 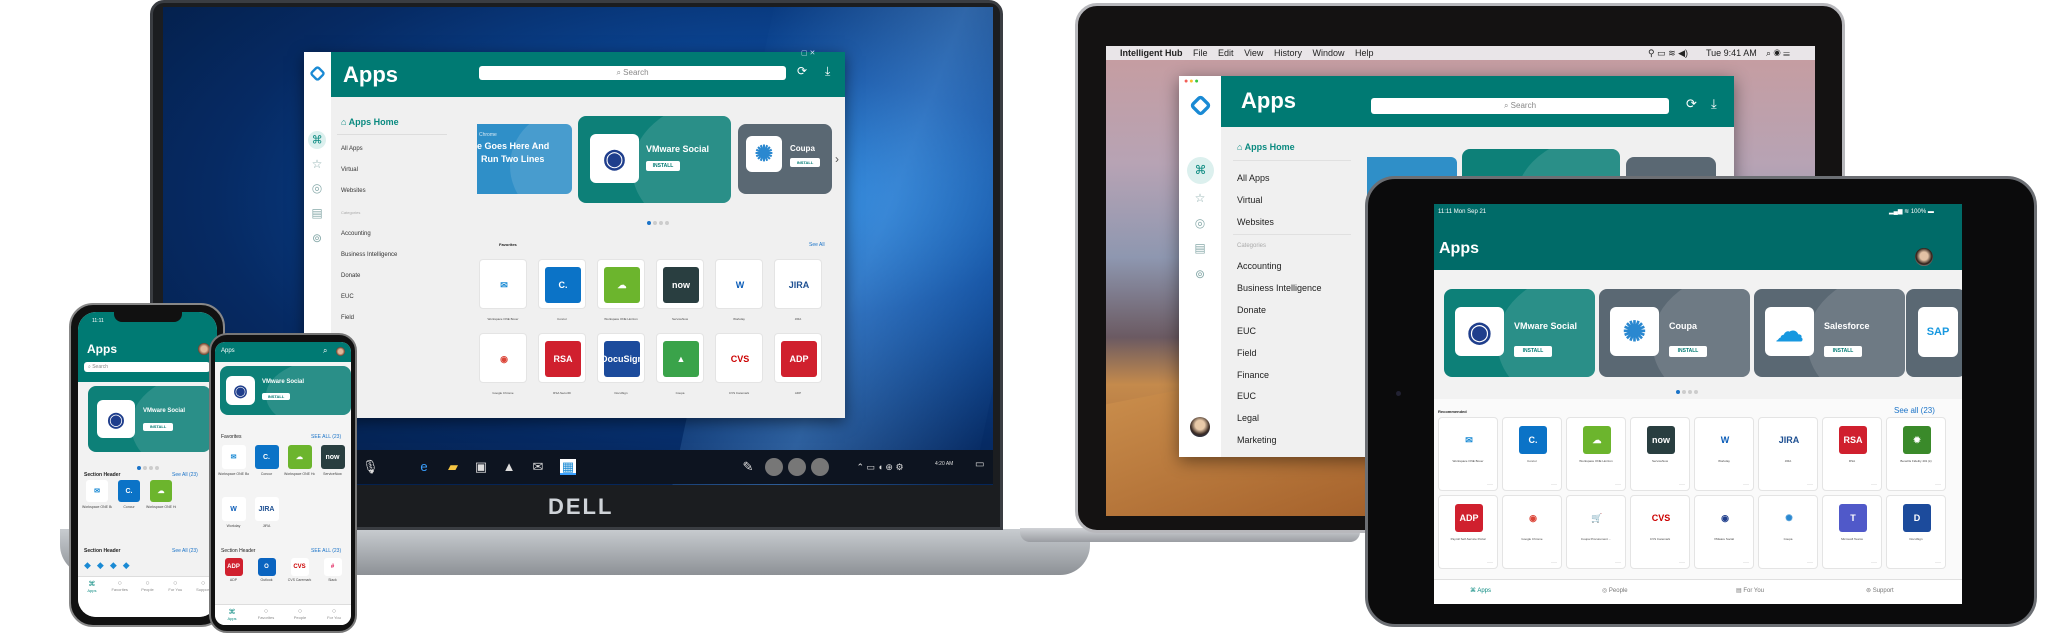 I want to click on search-icon: ⌕, so click(x=325, y=351).